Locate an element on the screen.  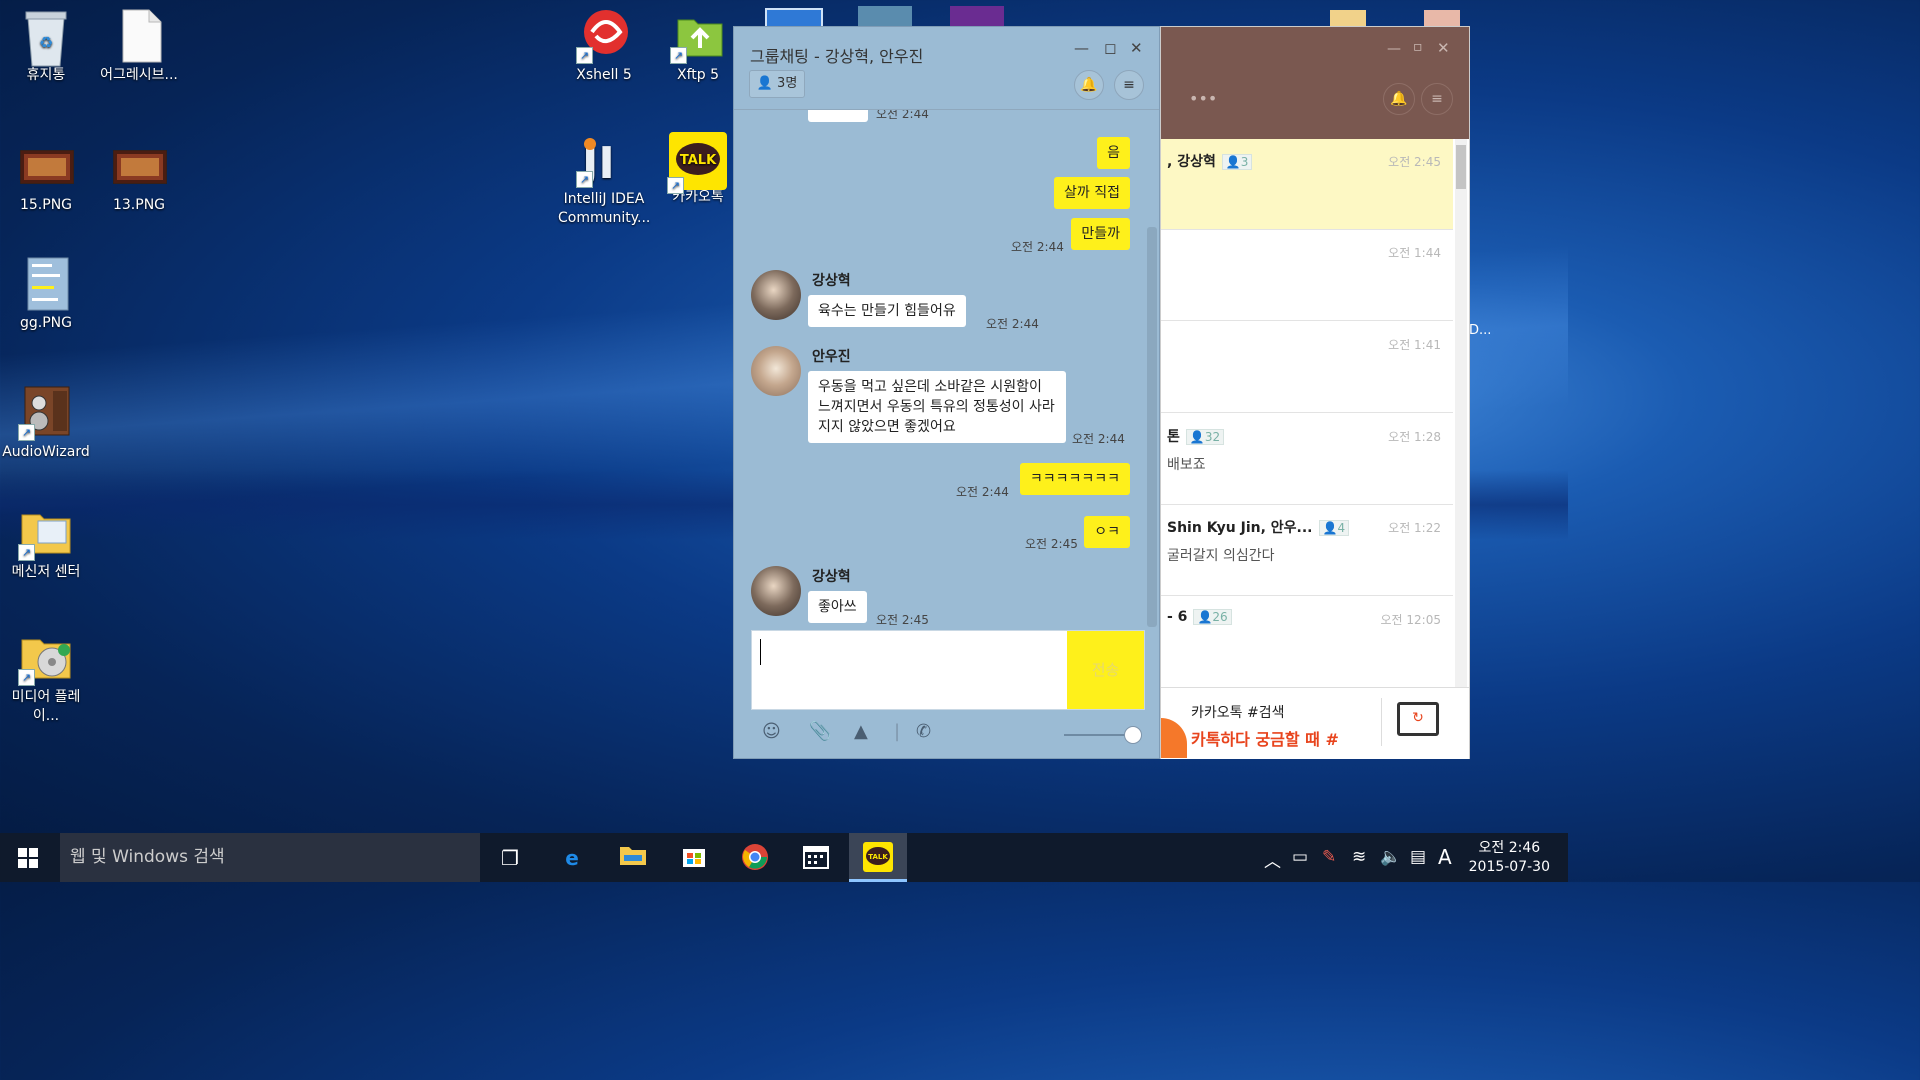
slider-knob is located at coordinates (1133, 735).